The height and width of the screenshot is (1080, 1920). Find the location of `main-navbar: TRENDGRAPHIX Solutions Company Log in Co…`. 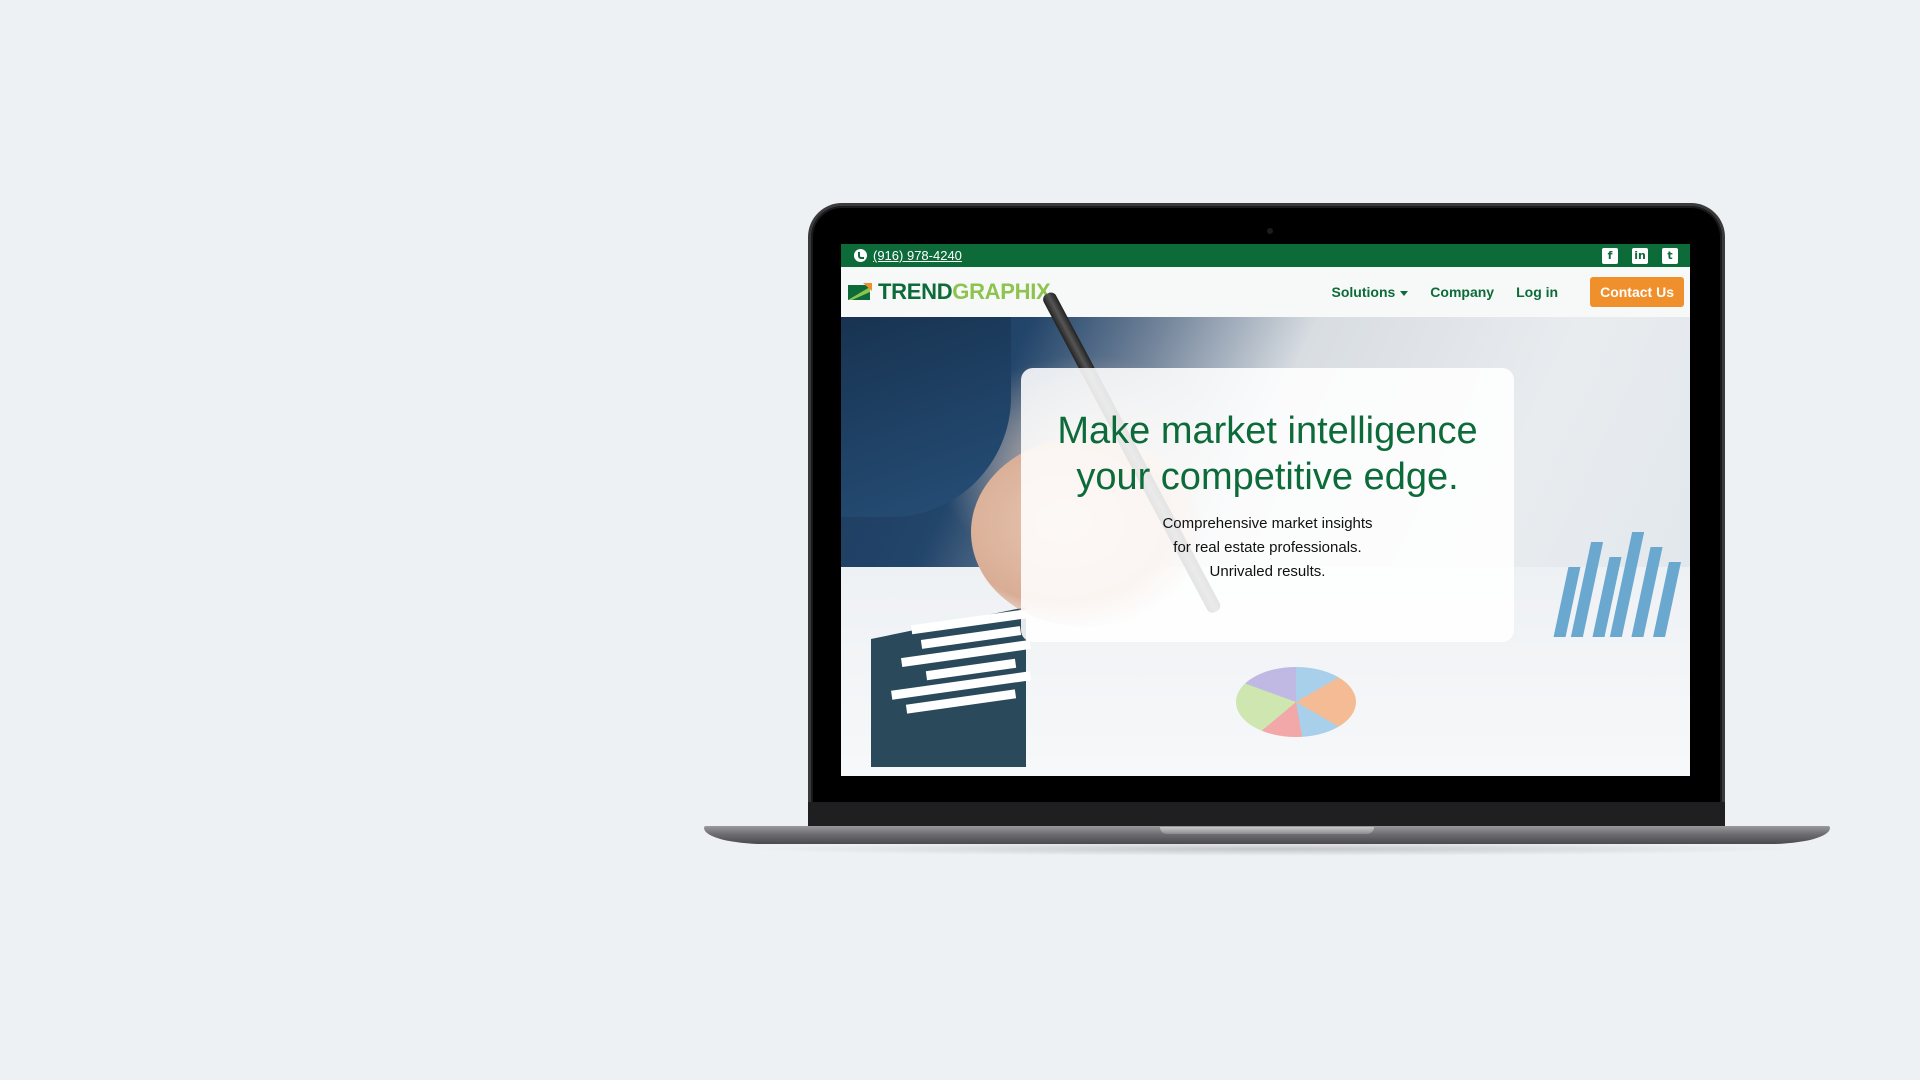

main-navbar: TRENDGRAPHIX Solutions Company Log in Co… is located at coordinates (1265, 292).